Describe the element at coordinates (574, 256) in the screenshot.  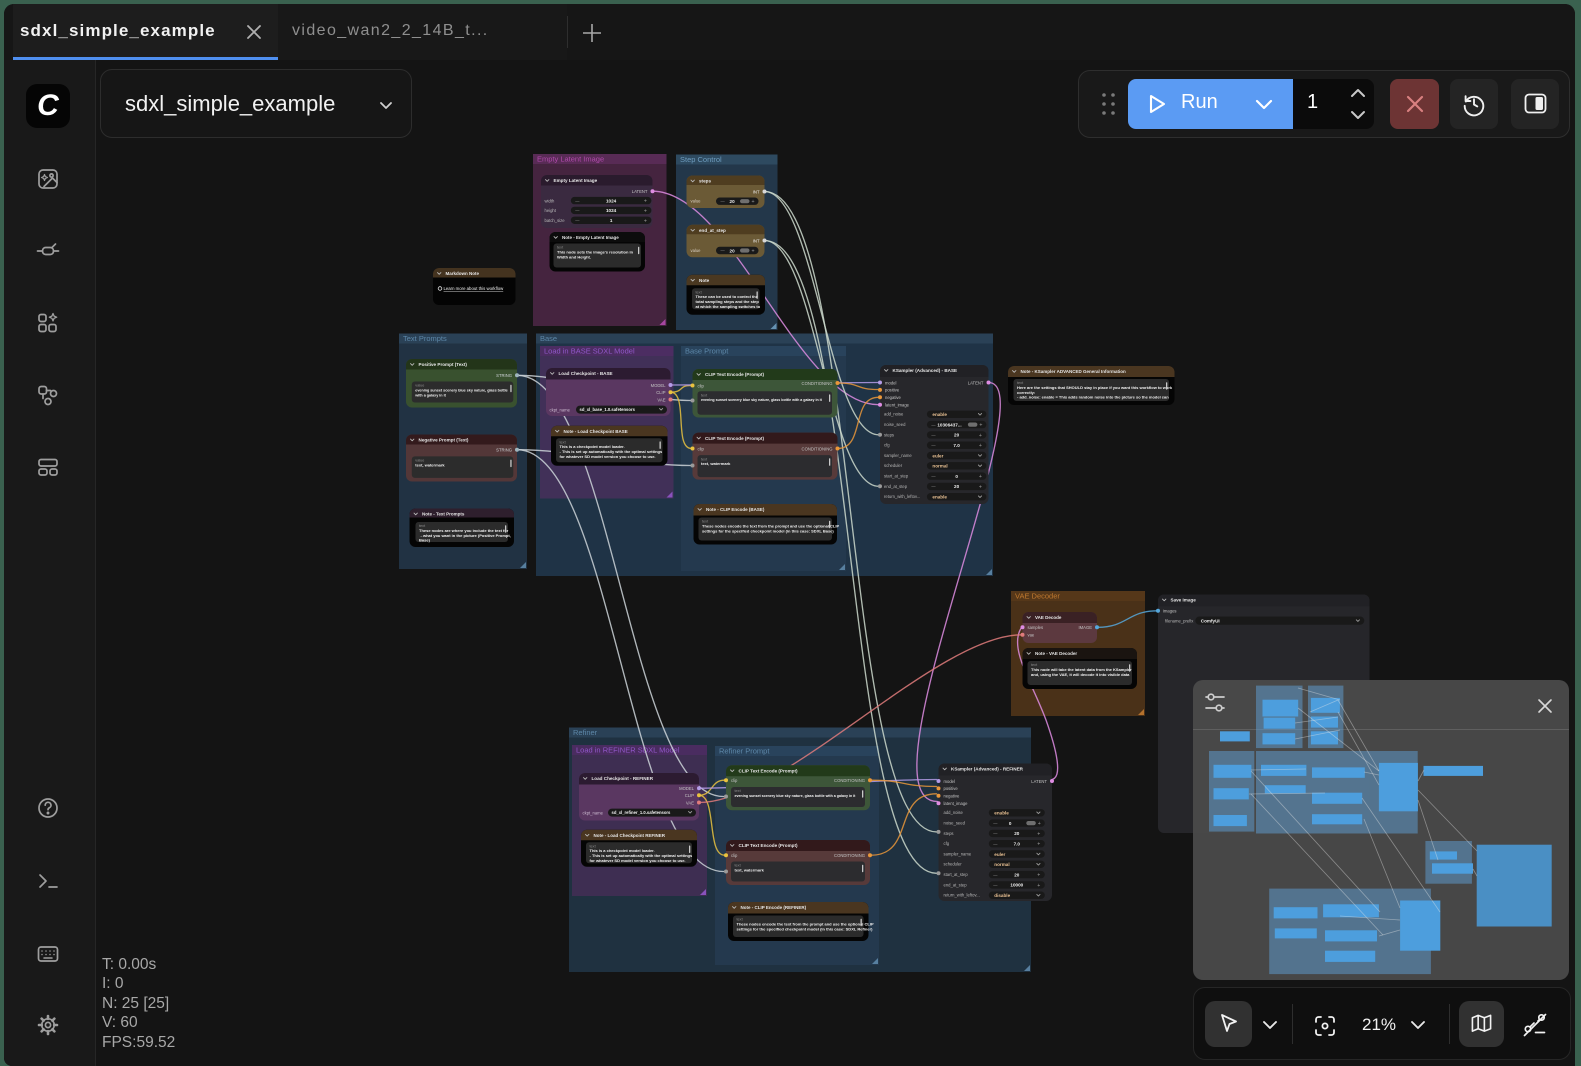
I see `svg-text: Width and Height.` at that location.